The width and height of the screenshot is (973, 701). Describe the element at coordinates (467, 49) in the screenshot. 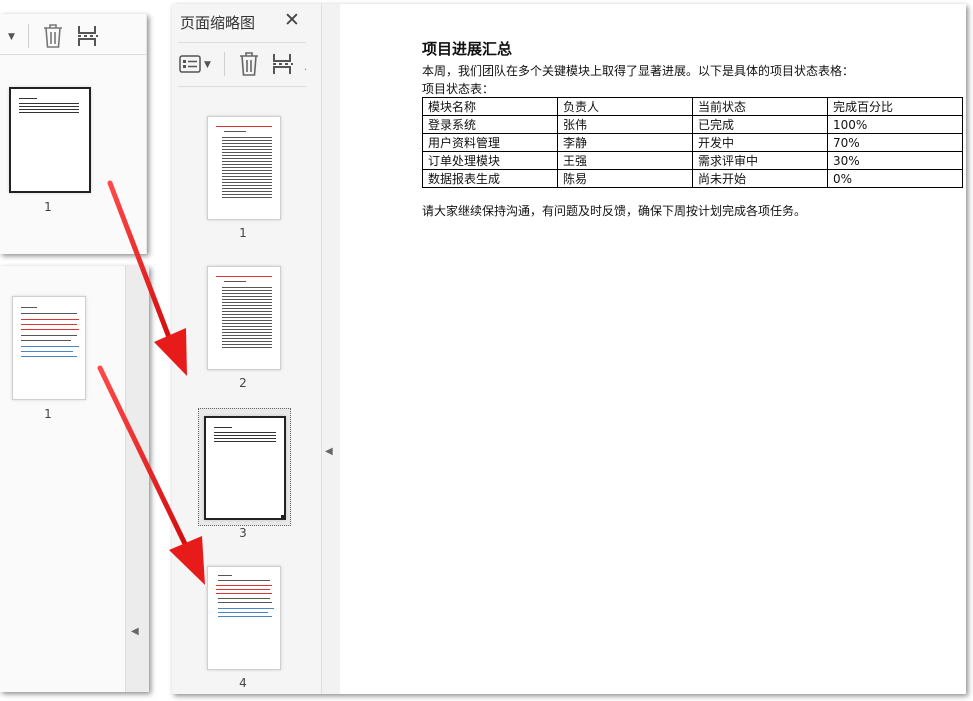

I see `document-title: 项目进展汇总` at that location.